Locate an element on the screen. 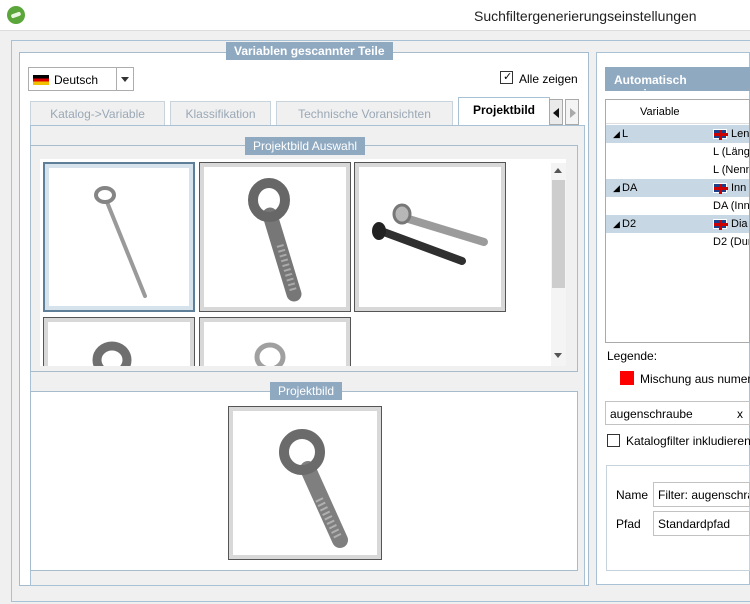 The height and width of the screenshot is (604, 750). grid-value: L (Nenn is located at coordinates (731, 170).